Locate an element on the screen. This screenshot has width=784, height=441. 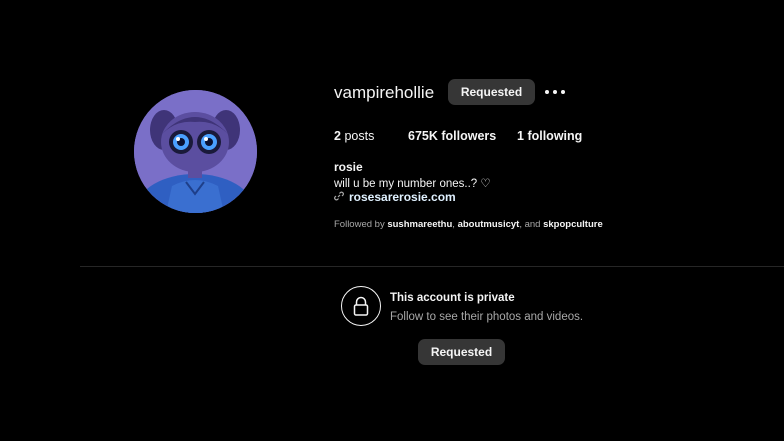
link-text: rosesarerosie.com is located at coordinates (402, 197).